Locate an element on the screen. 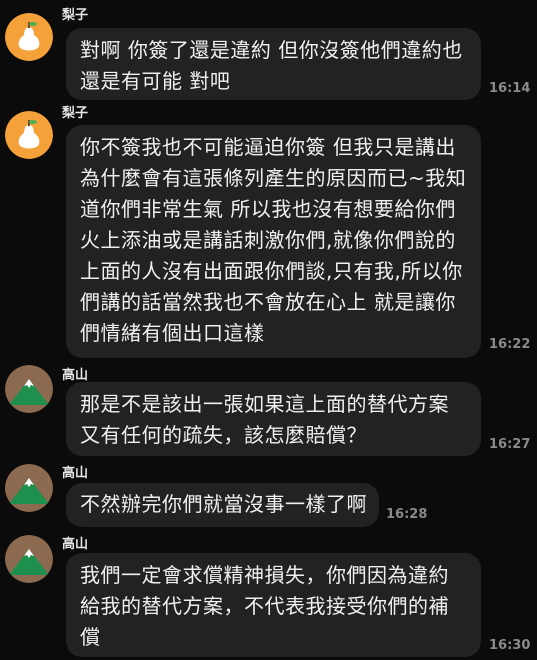  message-text: 們情緒有個出口這樣 is located at coordinates (172, 333).